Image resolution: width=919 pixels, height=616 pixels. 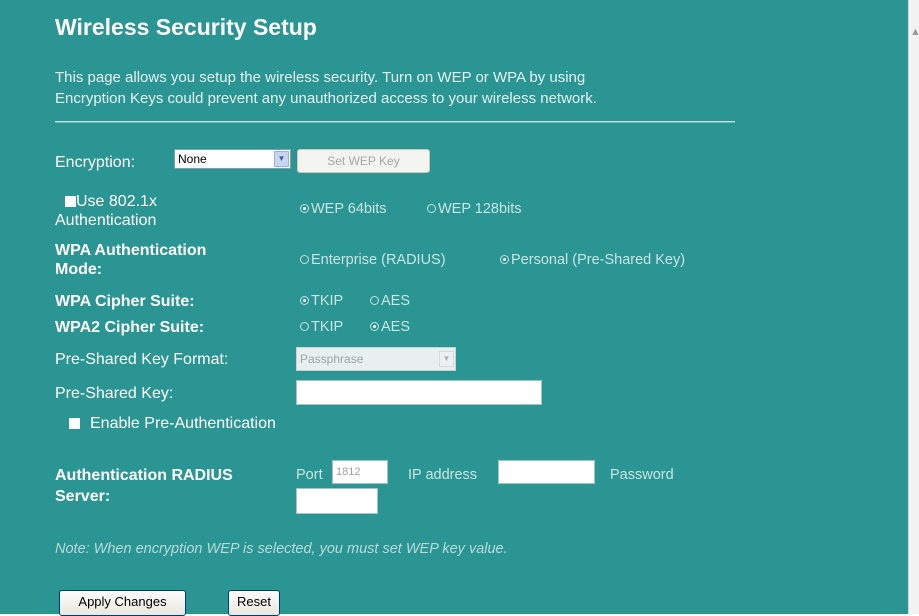 I want to click on use-8021x-checkbox-label: Use 802.1x, so click(x=111, y=201).